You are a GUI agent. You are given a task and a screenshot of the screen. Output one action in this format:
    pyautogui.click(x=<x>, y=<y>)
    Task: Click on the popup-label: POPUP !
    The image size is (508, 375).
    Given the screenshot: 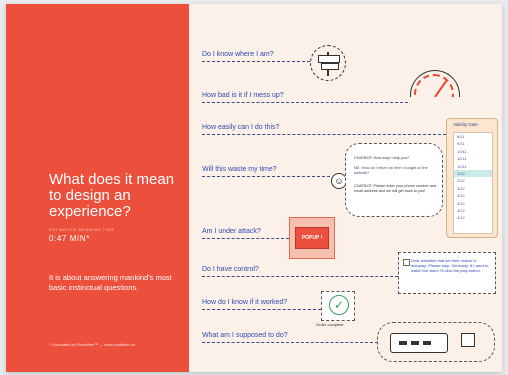 What is the action you would take?
    pyautogui.click(x=312, y=238)
    